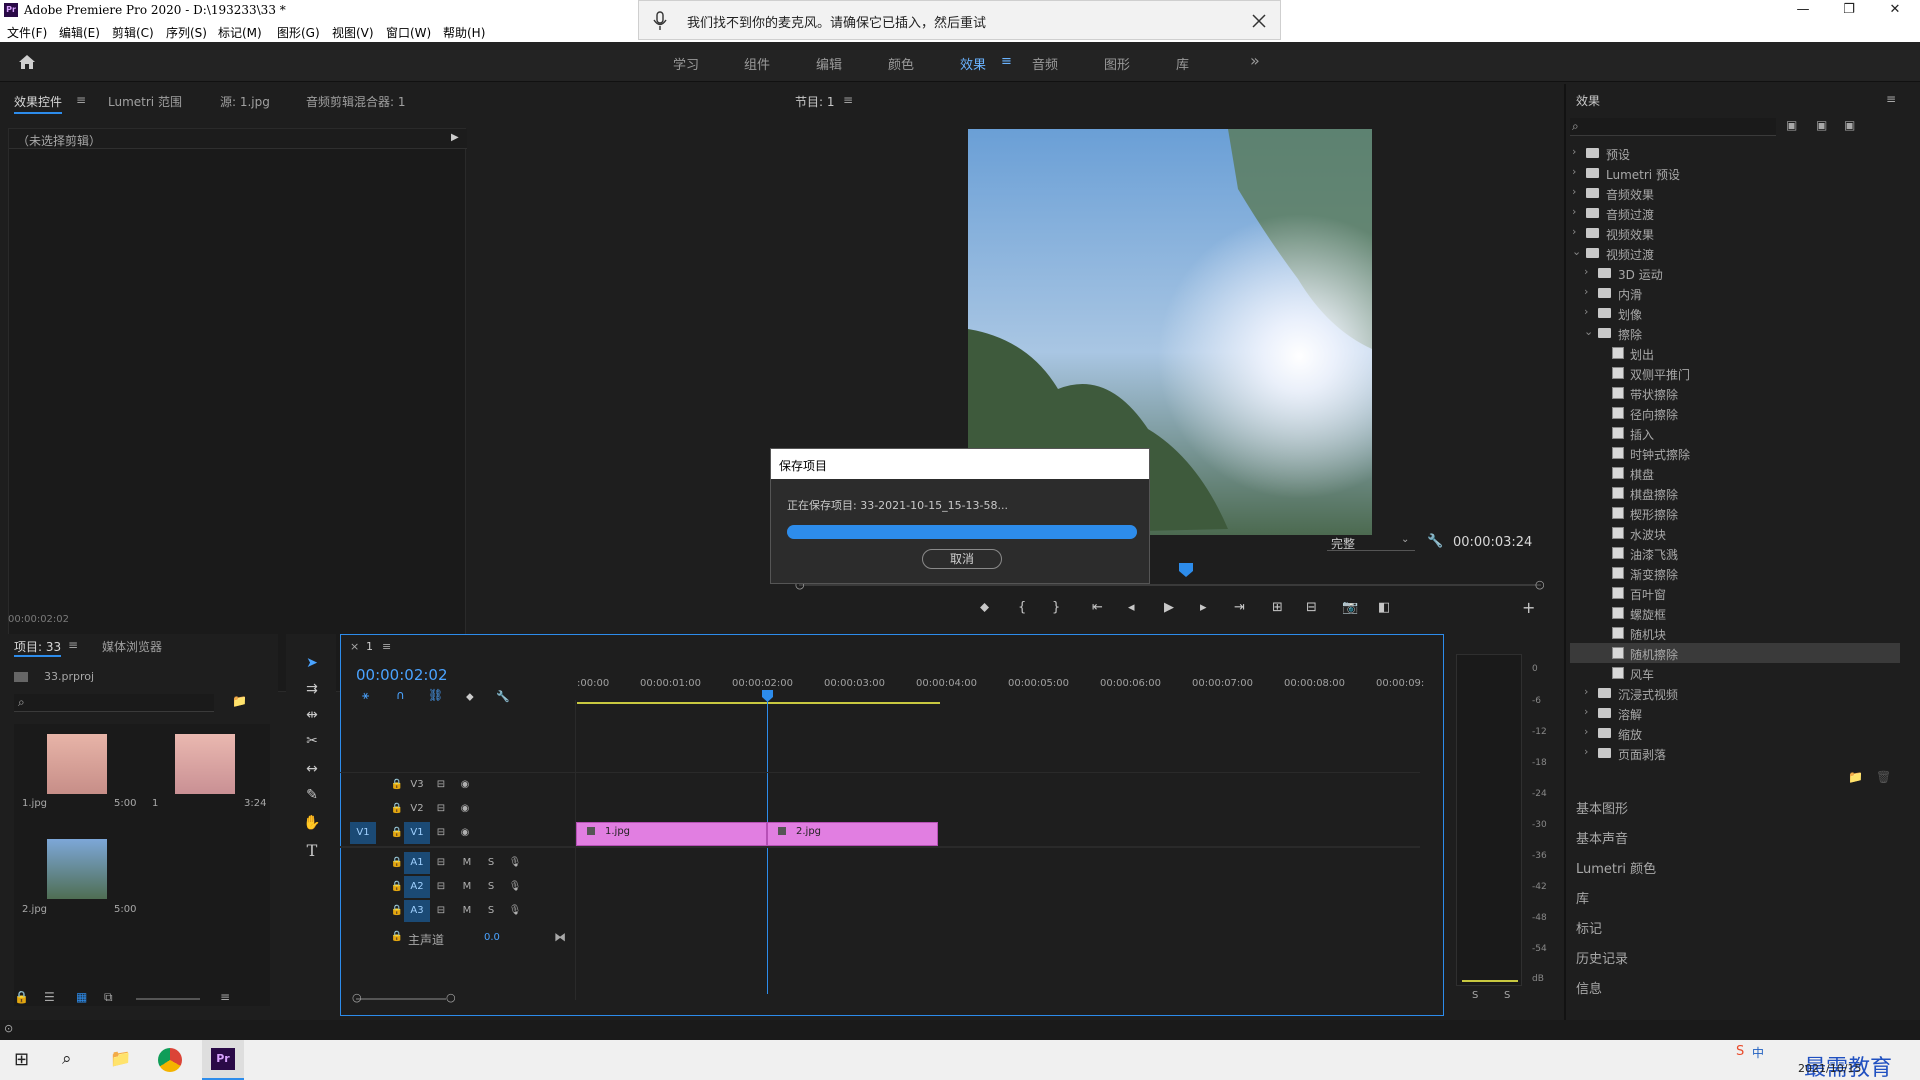  What do you see at coordinates (962, 559) in the screenshot?
I see `cancel-button: 取消` at bounding box center [962, 559].